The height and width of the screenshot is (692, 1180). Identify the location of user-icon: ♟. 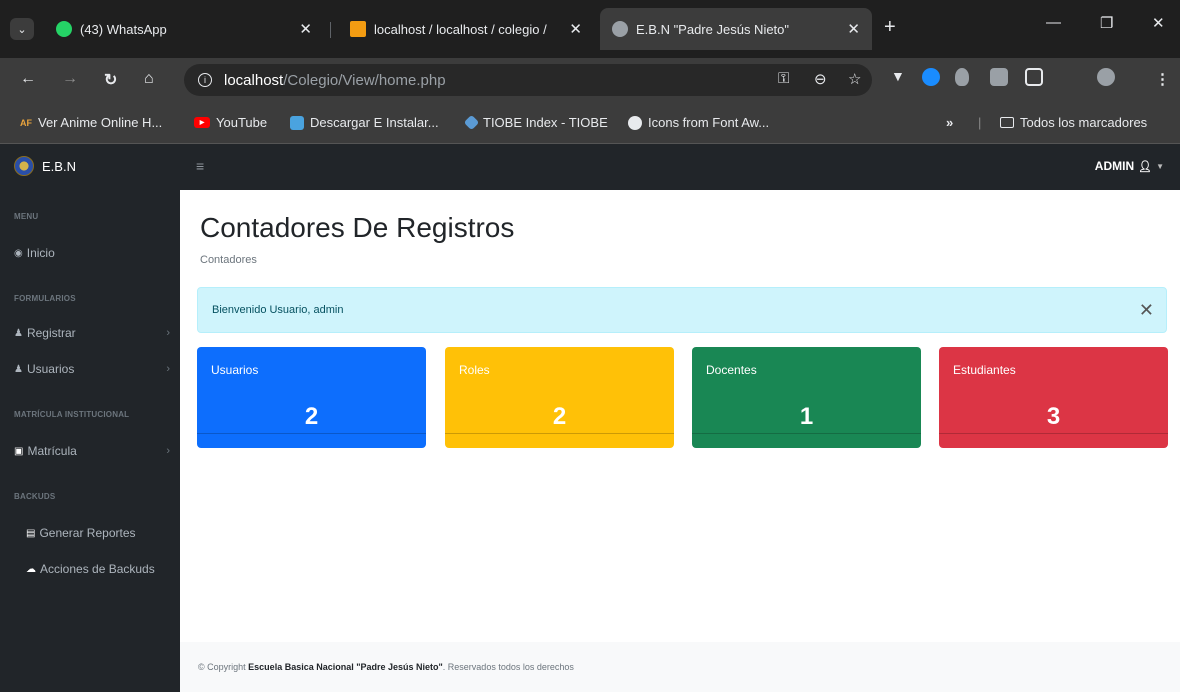
(18, 333).